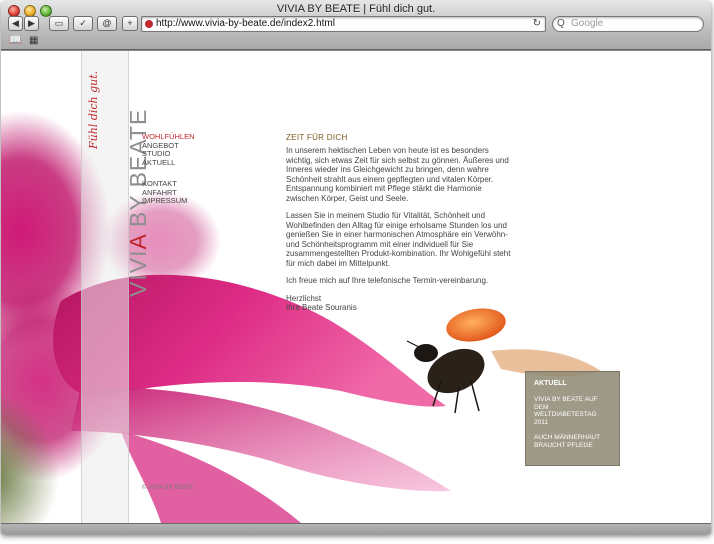  What do you see at coordinates (587, 23) in the screenshot?
I see `search-placeholder: Google` at bounding box center [587, 23].